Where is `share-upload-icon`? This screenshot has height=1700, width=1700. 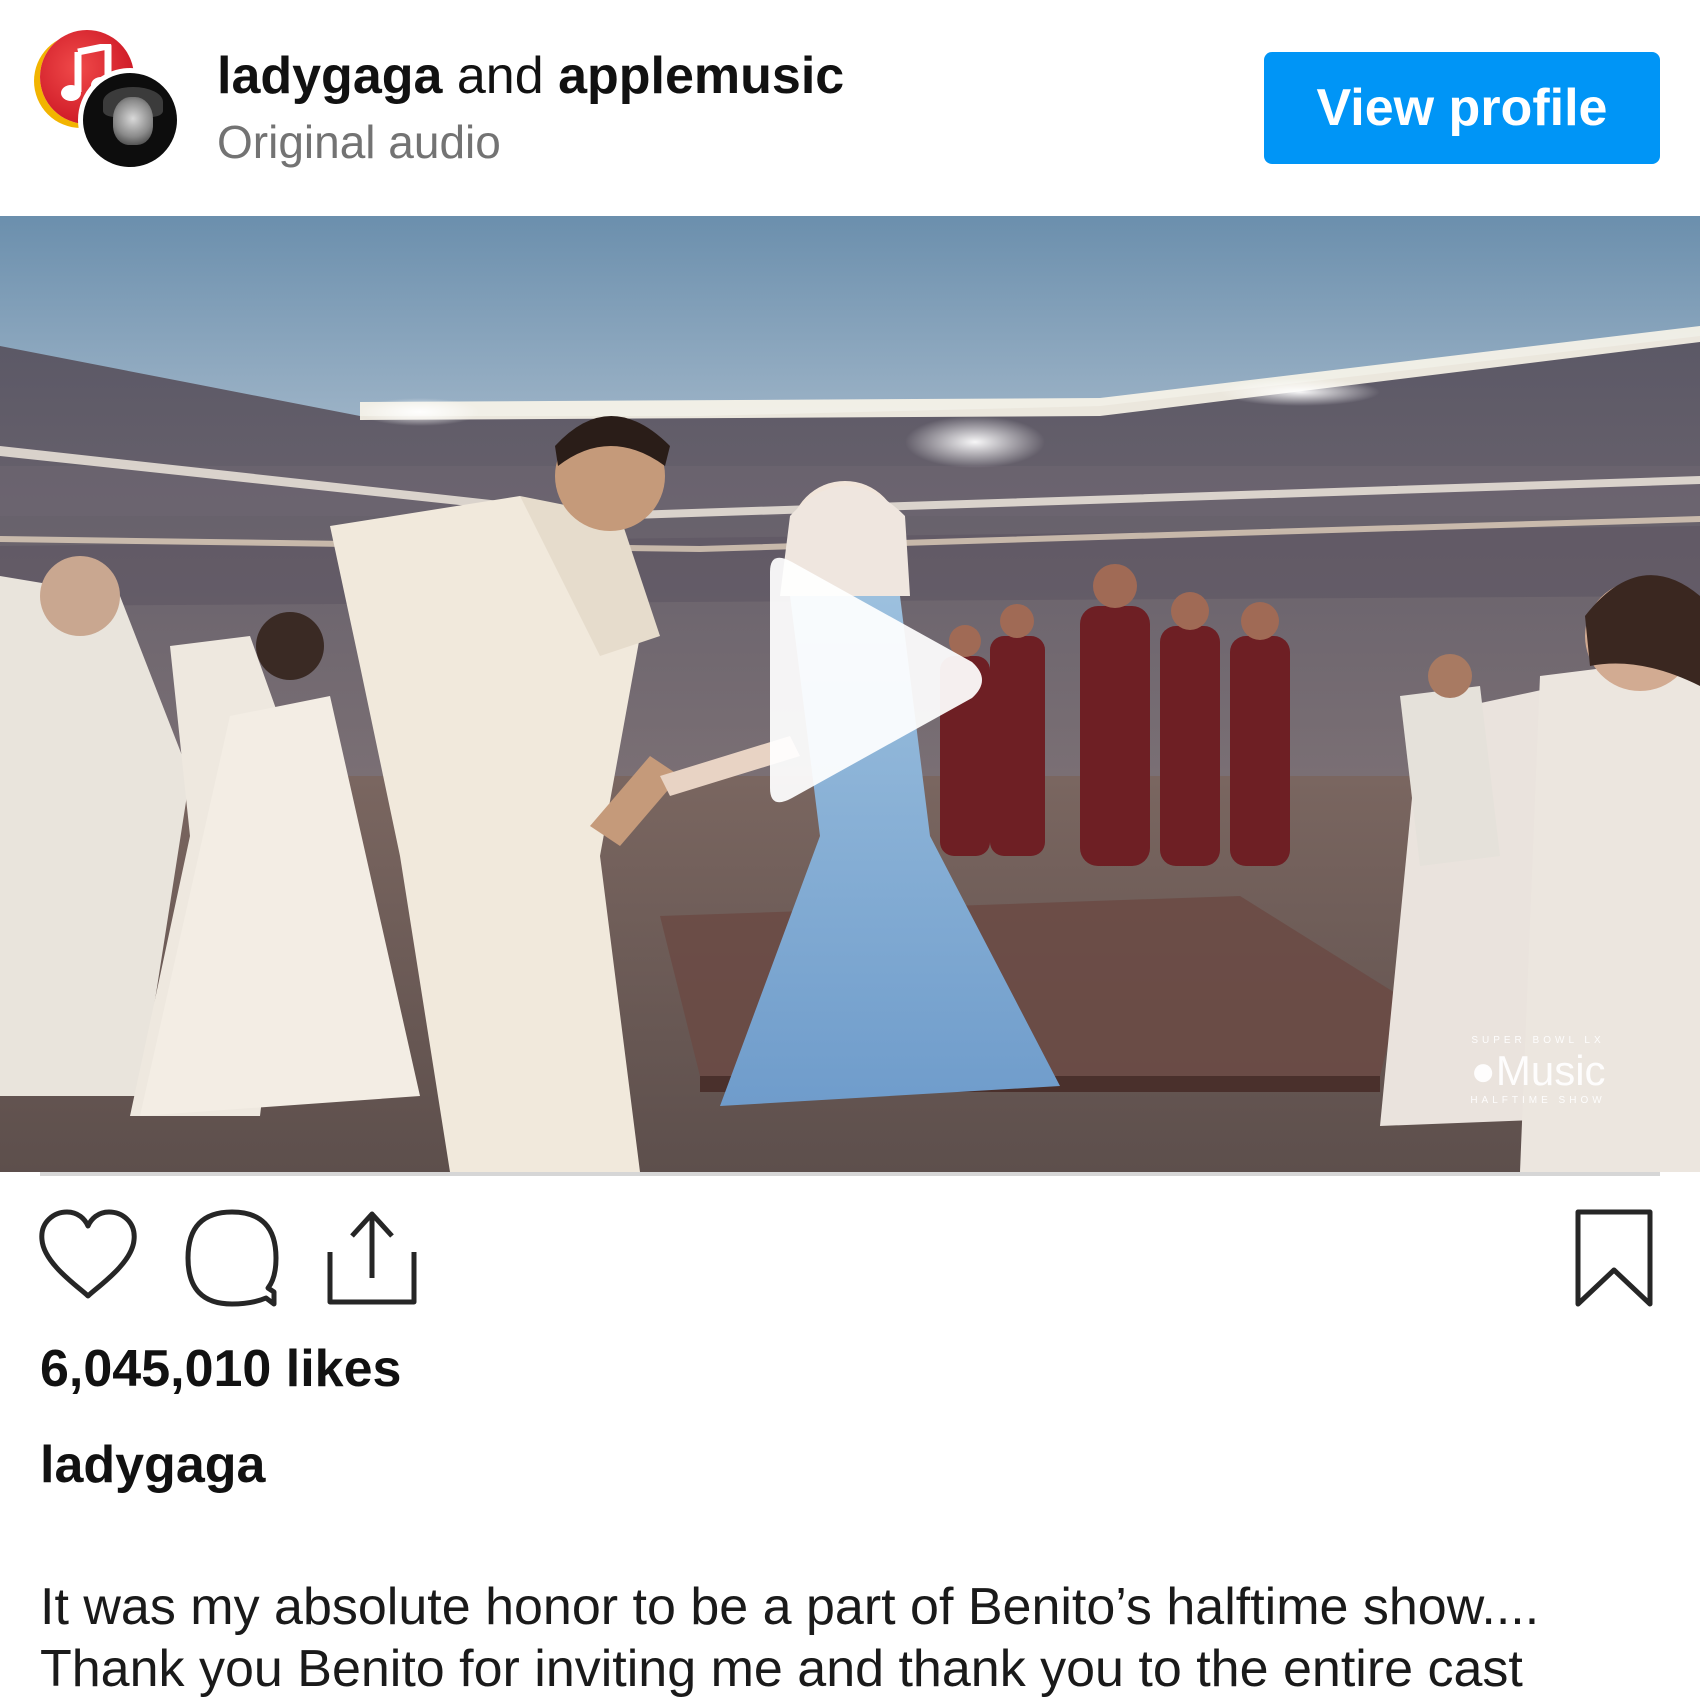 share-upload-icon is located at coordinates (372, 1258).